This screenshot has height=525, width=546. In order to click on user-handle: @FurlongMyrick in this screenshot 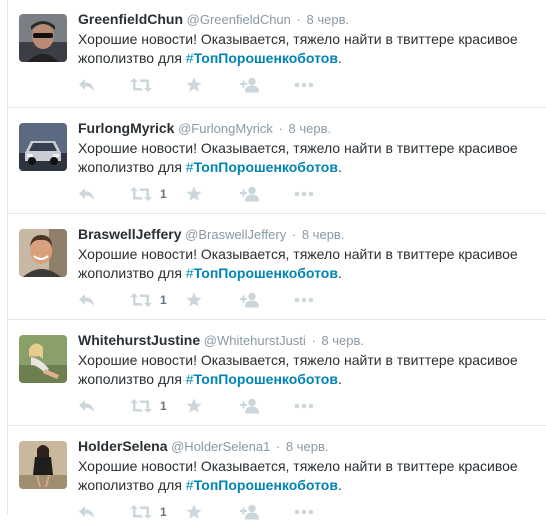, I will do `click(225, 128)`.